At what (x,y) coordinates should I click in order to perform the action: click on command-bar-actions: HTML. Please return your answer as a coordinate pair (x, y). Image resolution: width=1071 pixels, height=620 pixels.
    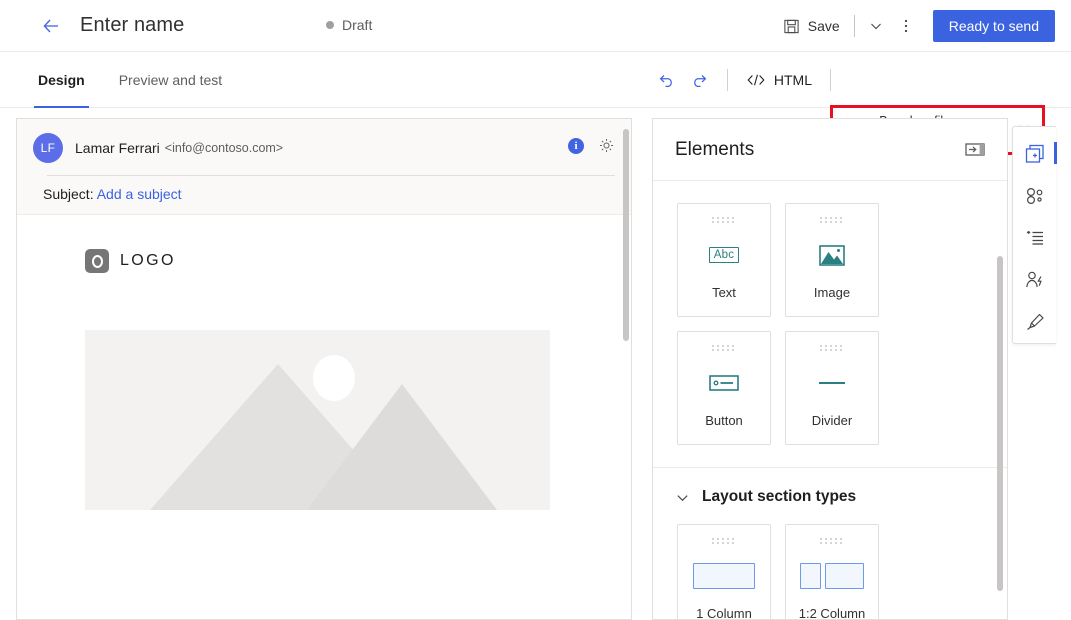
    Looking at the image, I should click on (847, 80).